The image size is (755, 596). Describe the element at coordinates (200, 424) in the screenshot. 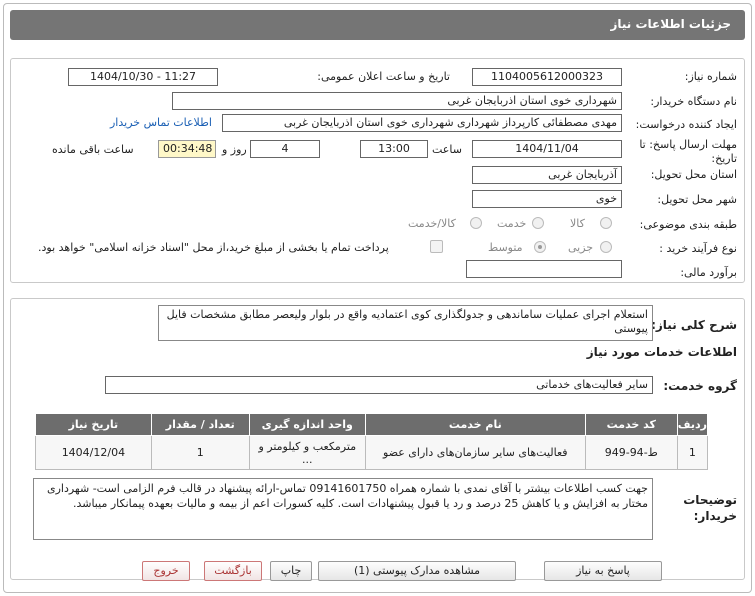

I see `col-qty: تعداد / مقدار` at that location.